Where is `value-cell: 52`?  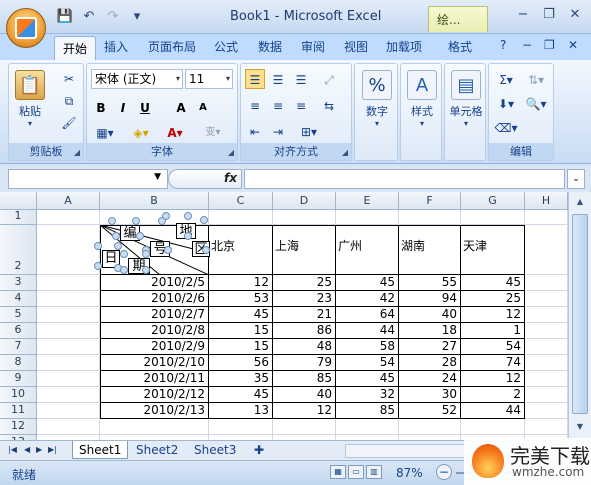
value-cell: 52 is located at coordinates (430, 411).